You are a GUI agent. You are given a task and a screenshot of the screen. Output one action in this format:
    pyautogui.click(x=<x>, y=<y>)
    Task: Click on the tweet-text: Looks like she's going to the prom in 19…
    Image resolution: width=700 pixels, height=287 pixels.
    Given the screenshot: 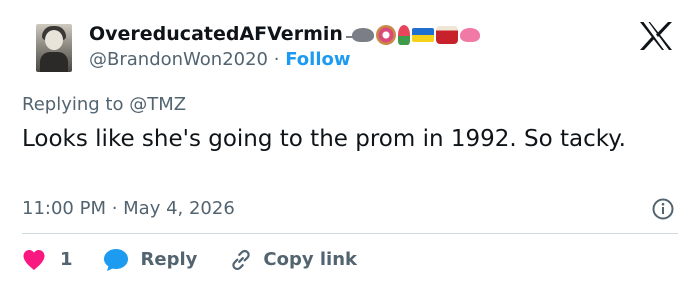 What is the action you would take?
    pyautogui.click(x=324, y=139)
    